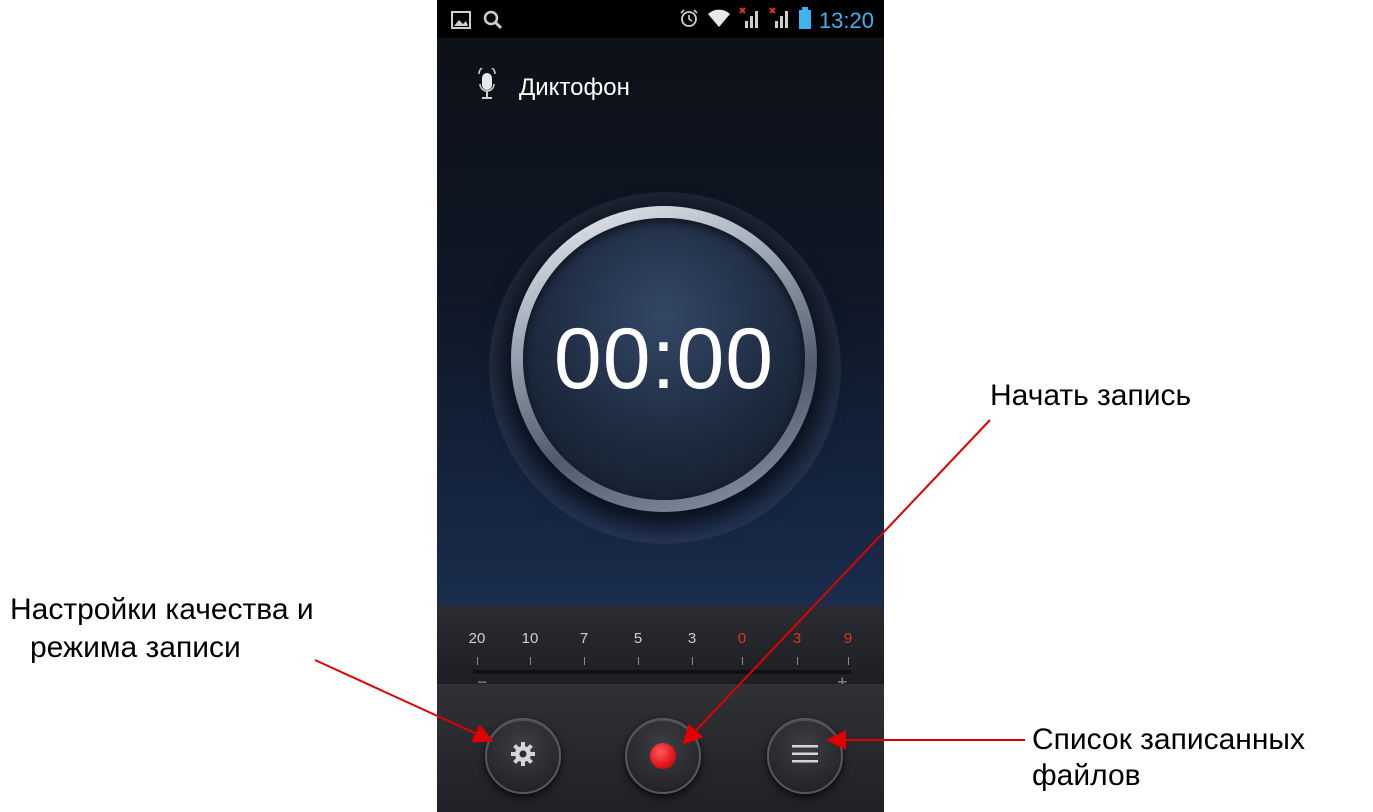 The height and width of the screenshot is (812, 1373). Describe the element at coordinates (836, 582) in the screenshot. I see `arrow-record` at that location.